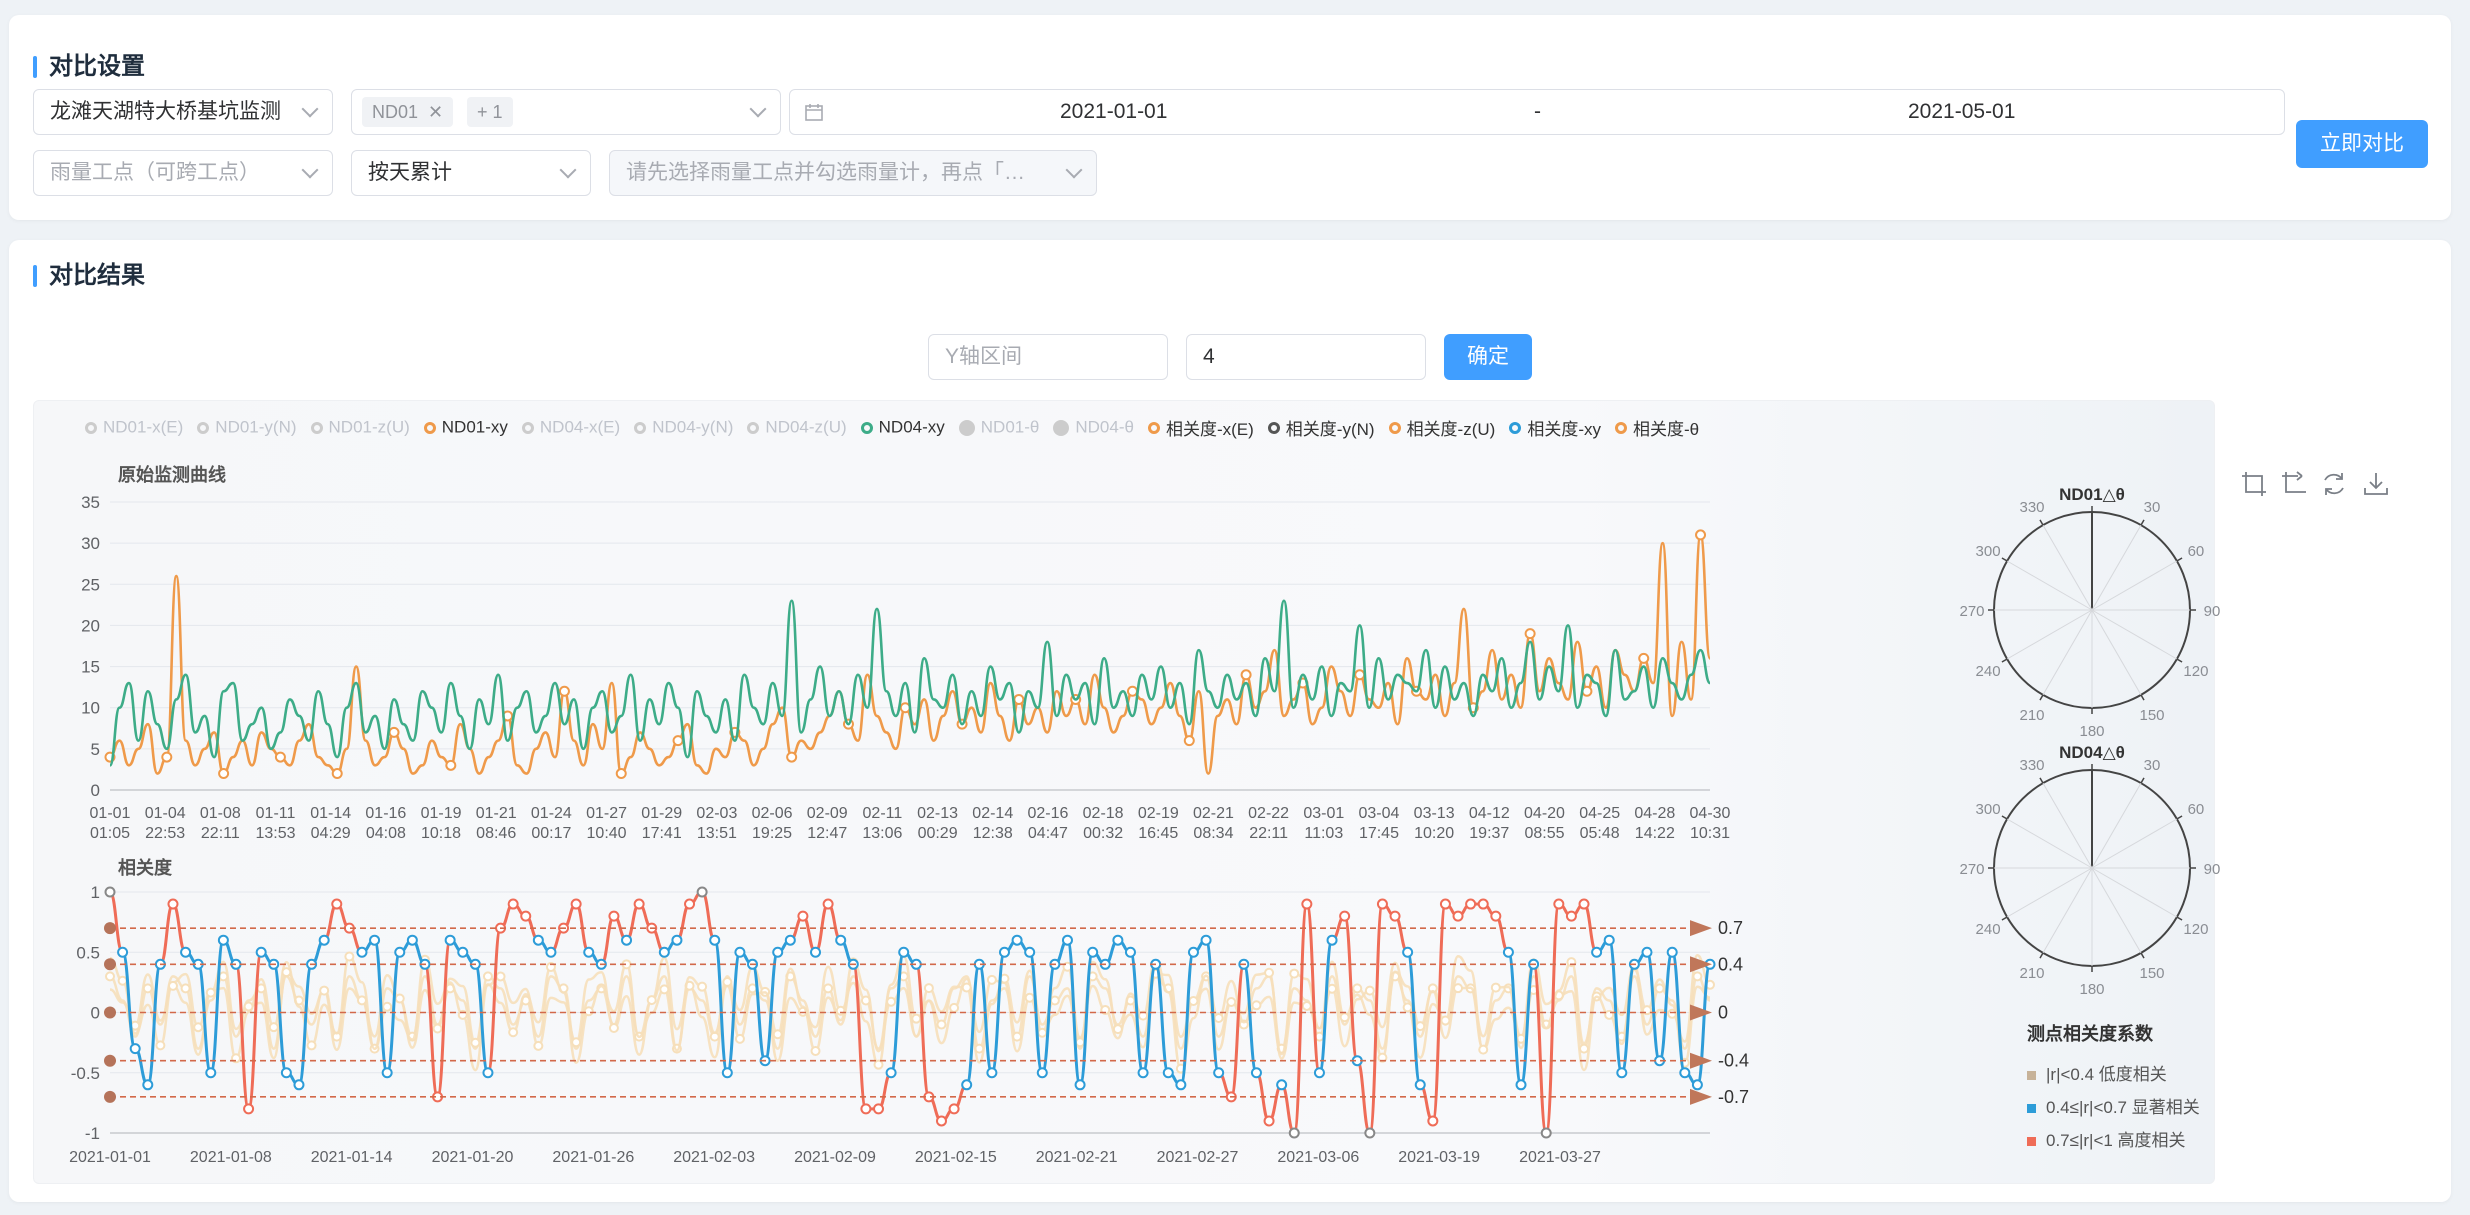 Image resolution: width=2470 pixels, height=1215 pixels. I want to click on close-icon: ✕, so click(435, 112).